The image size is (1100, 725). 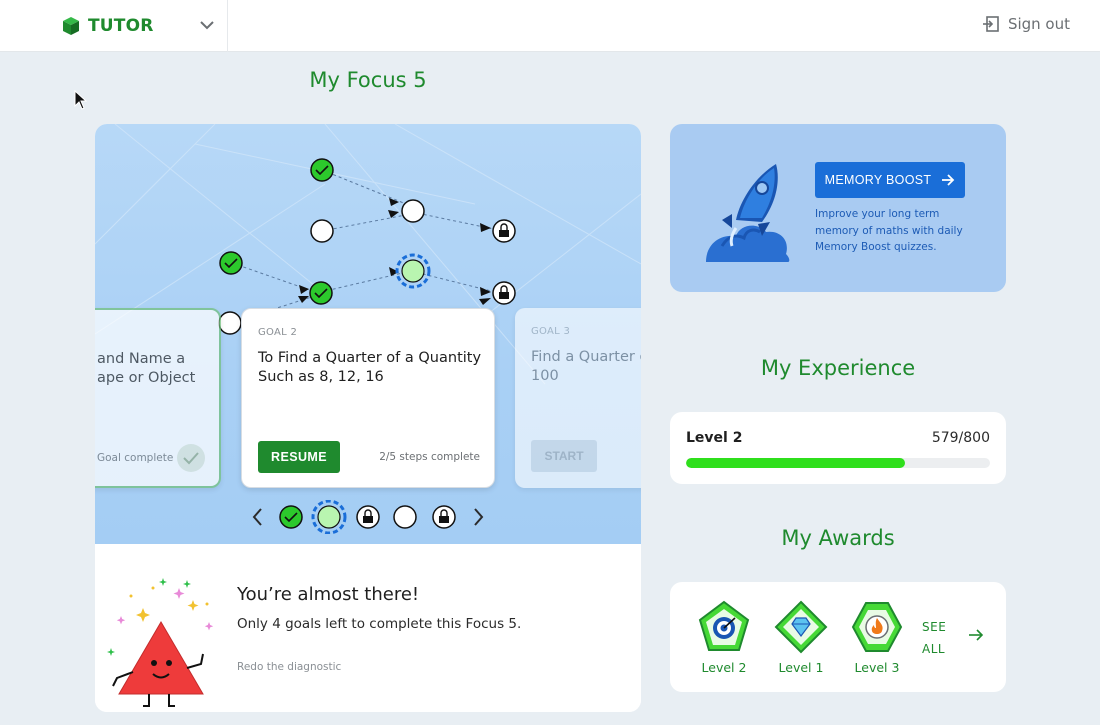 I want to click on award-badge-2: Level 1, so click(x=801, y=642).